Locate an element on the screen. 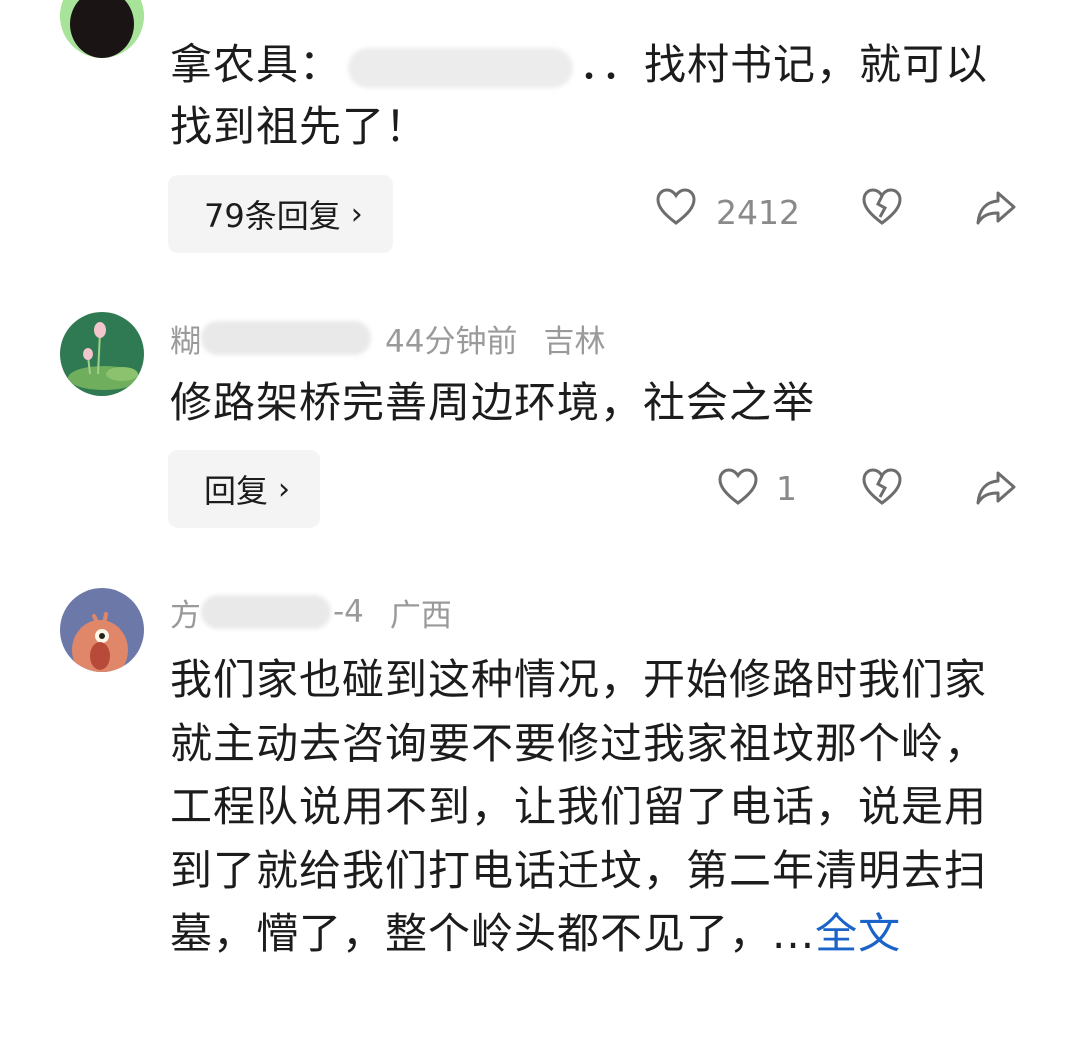 This screenshot has width=1080, height=1040. like-count: 2412 is located at coordinates (758, 212).